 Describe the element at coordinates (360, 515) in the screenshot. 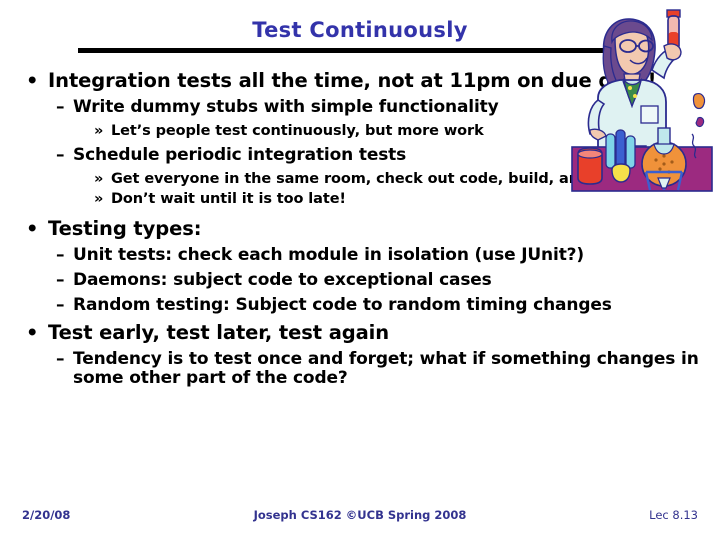

I see `footer-attribution: Joseph CS162 ©UCB Spring 2008` at that location.